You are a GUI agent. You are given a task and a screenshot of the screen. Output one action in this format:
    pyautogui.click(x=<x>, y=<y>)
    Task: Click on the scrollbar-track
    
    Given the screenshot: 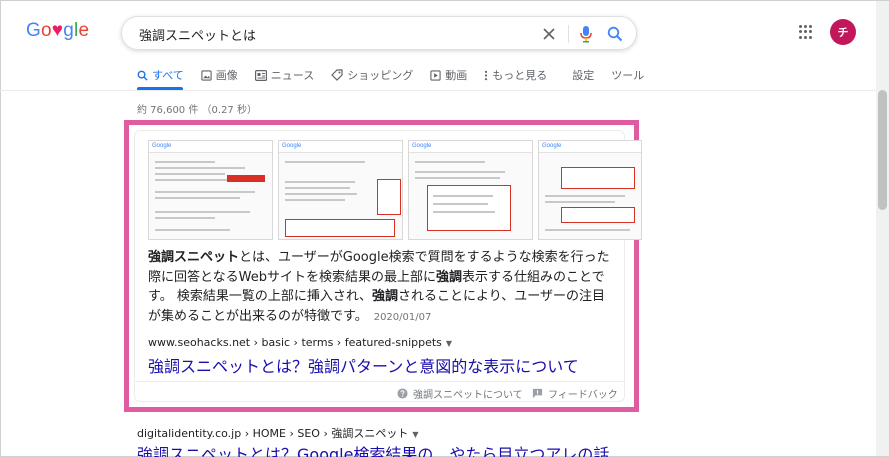 What is the action you would take?
    pyautogui.click(x=882, y=228)
    